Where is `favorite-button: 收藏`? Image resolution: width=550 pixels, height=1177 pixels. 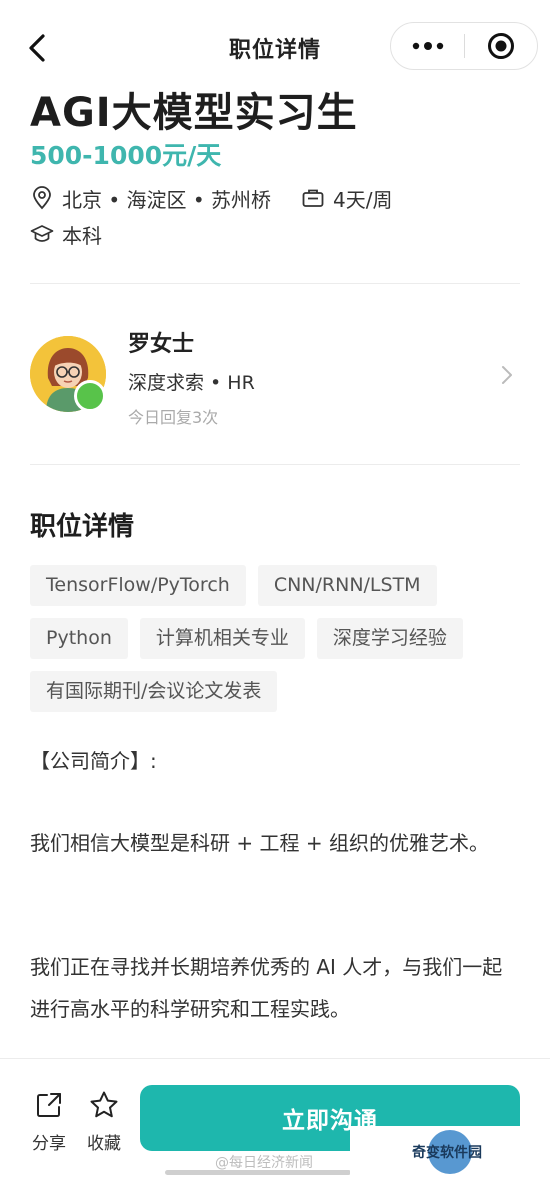 favorite-button: 收藏 is located at coordinates (104, 1121).